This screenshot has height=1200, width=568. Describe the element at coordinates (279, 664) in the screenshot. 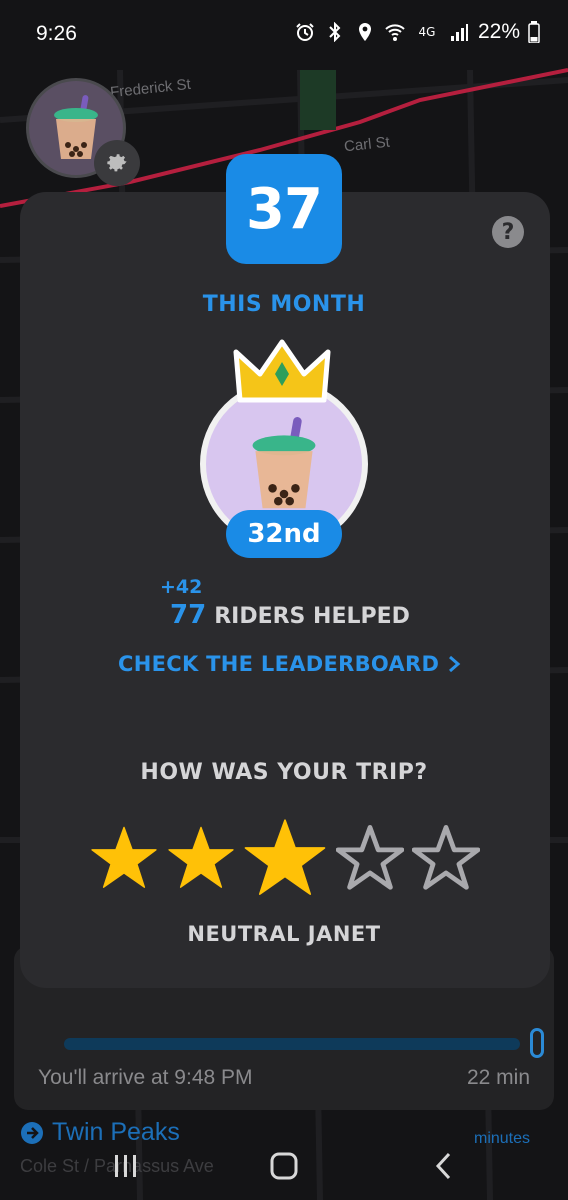

I see `leaderboard-link-label: CHECK THE LEADERBOARD` at that location.